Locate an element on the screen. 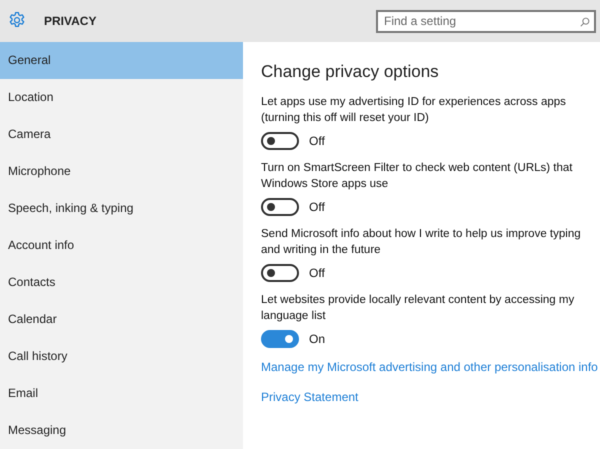 This screenshot has height=449, width=600. page-title: PRIVACY is located at coordinates (70, 21).